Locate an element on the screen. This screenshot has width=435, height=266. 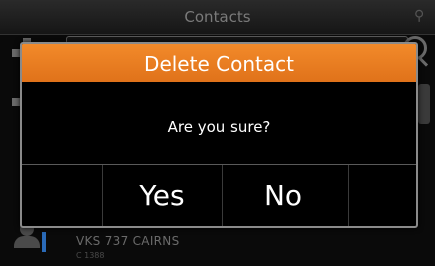
dialog-title: Delete Contact is located at coordinates (219, 64).